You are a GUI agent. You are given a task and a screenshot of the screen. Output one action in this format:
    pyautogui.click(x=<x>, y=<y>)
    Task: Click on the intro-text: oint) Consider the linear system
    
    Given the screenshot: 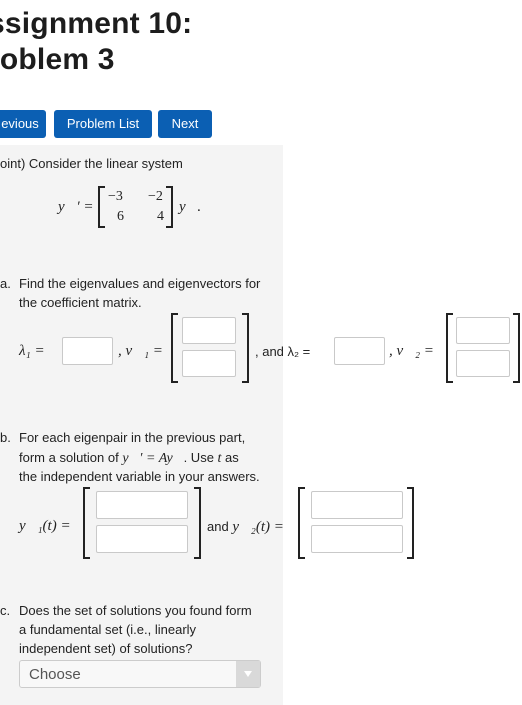 What is the action you would take?
    pyautogui.click(x=91, y=163)
    